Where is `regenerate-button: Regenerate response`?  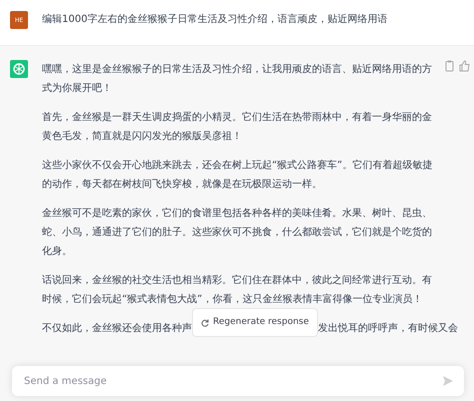 regenerate-button: Regenerate response is located at coordinates (255, 322).